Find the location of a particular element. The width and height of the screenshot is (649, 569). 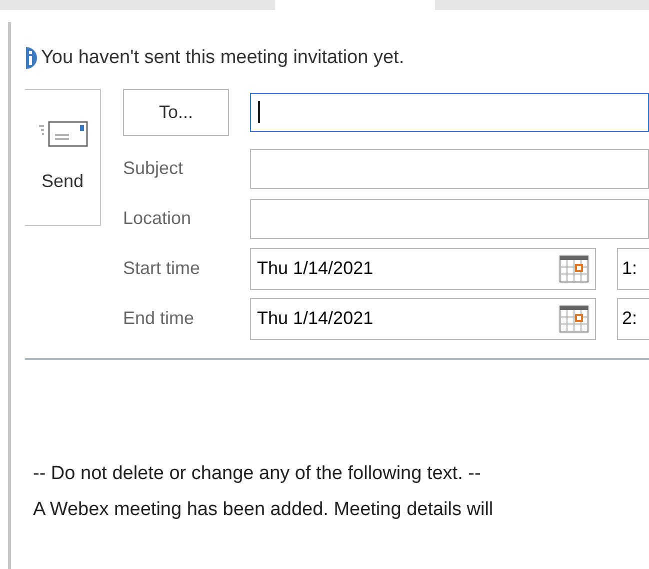

field-label: Subject is located at coordinates (153, 168).